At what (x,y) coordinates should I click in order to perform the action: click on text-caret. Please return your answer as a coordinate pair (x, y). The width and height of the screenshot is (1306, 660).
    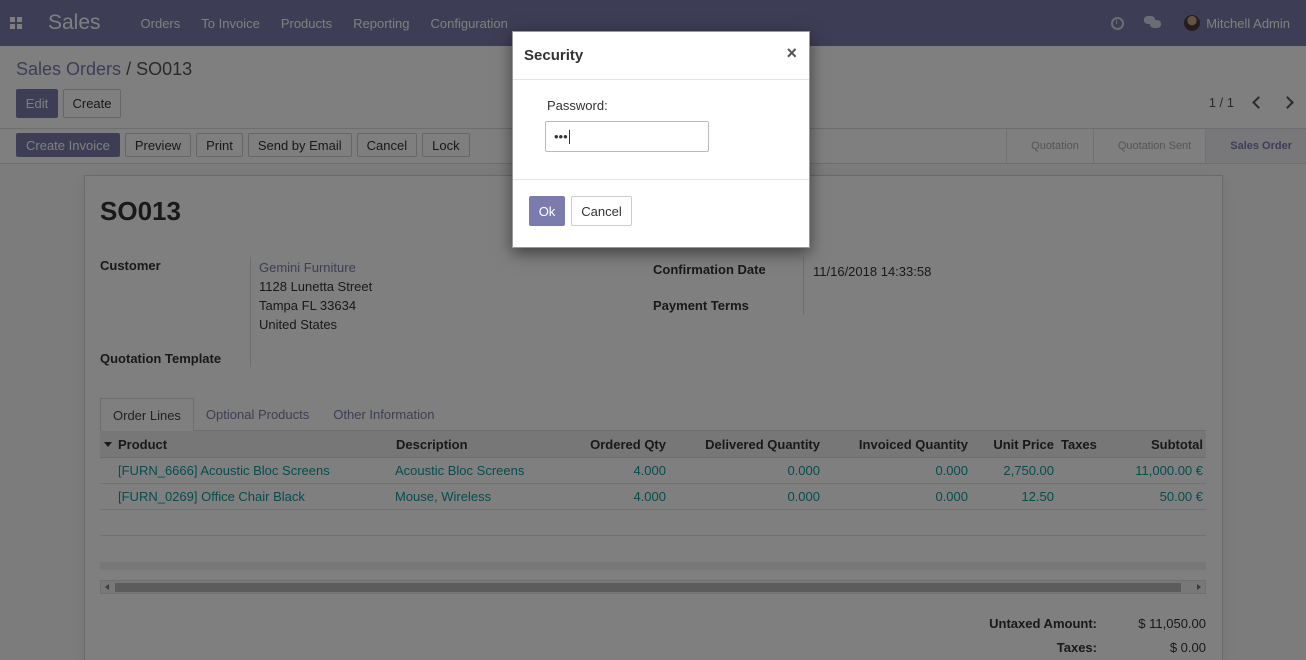
    Looking at the image, I should click on (569, 136).